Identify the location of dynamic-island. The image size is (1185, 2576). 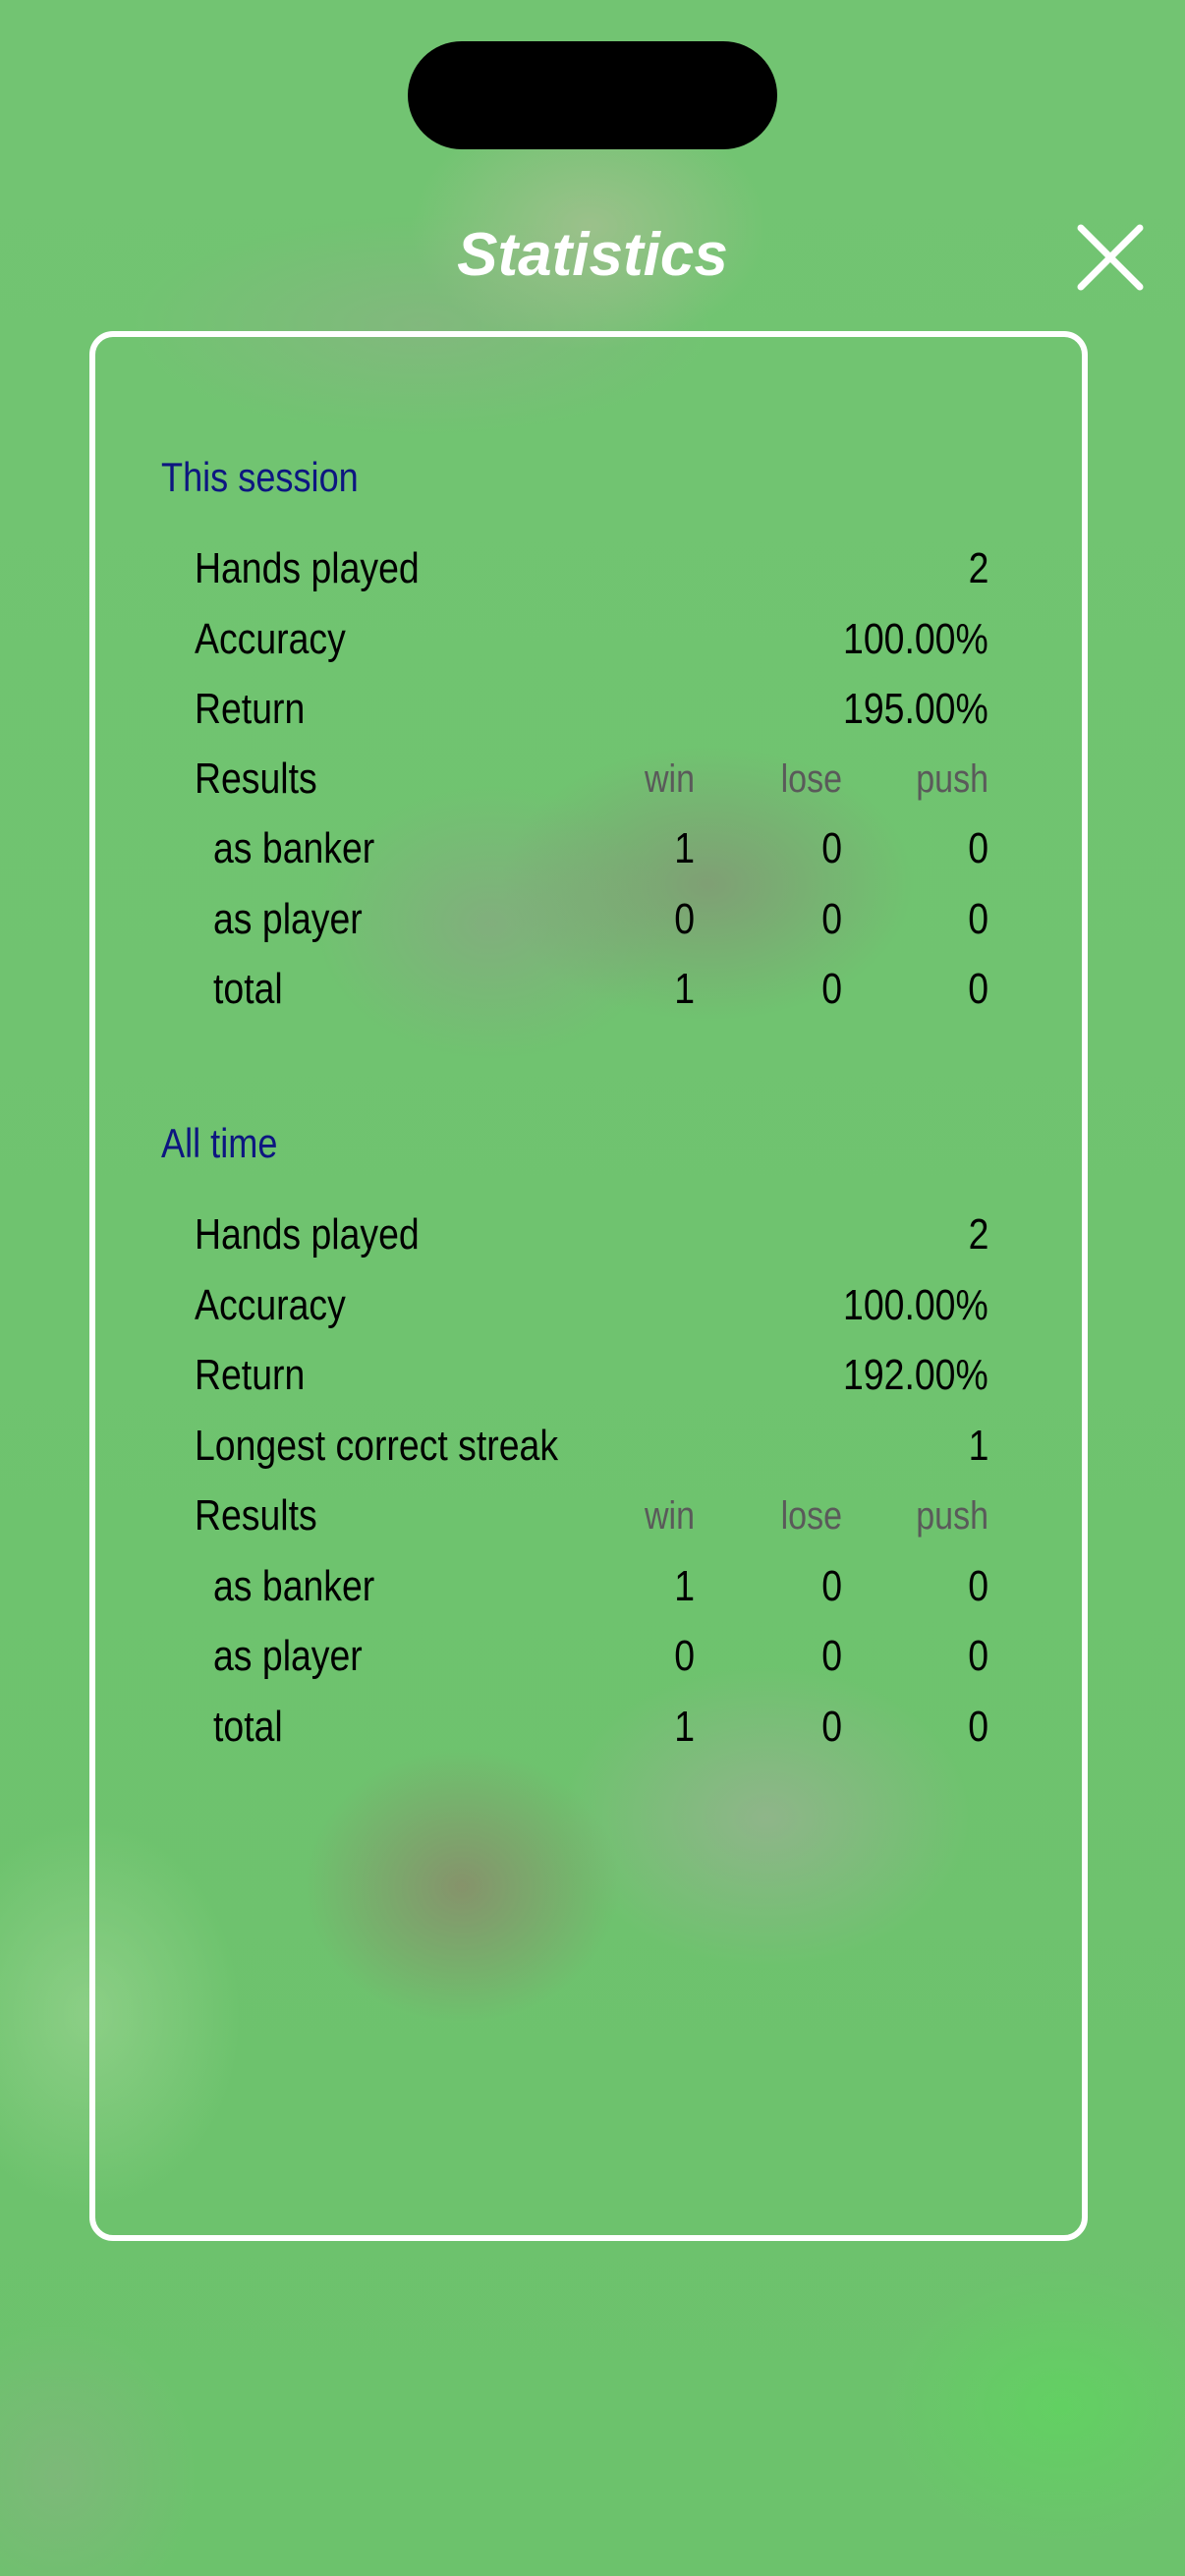
(592, 95).